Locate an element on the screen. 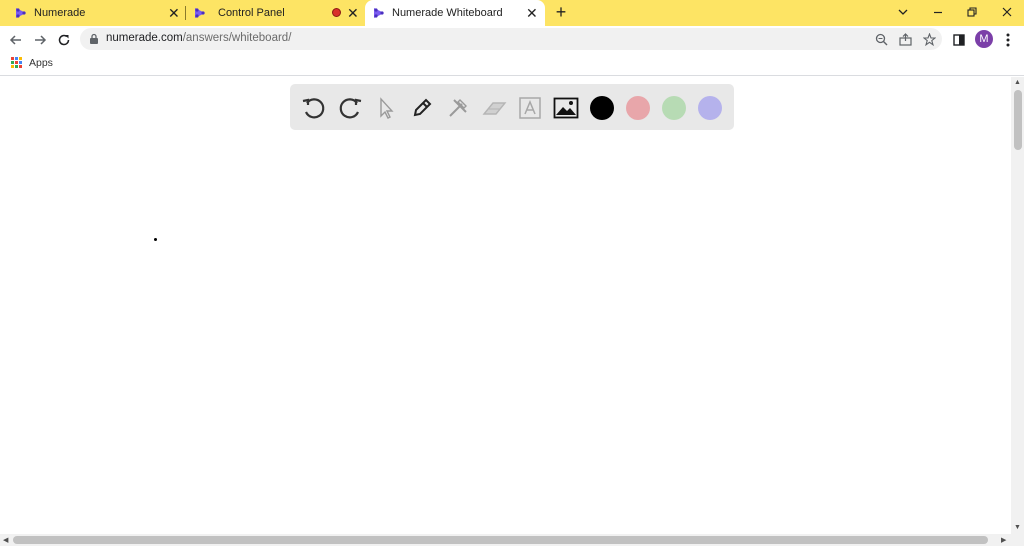 The height and width of the screenshot is (546, 1024). tools-icon is located at coordinates (458, 108).